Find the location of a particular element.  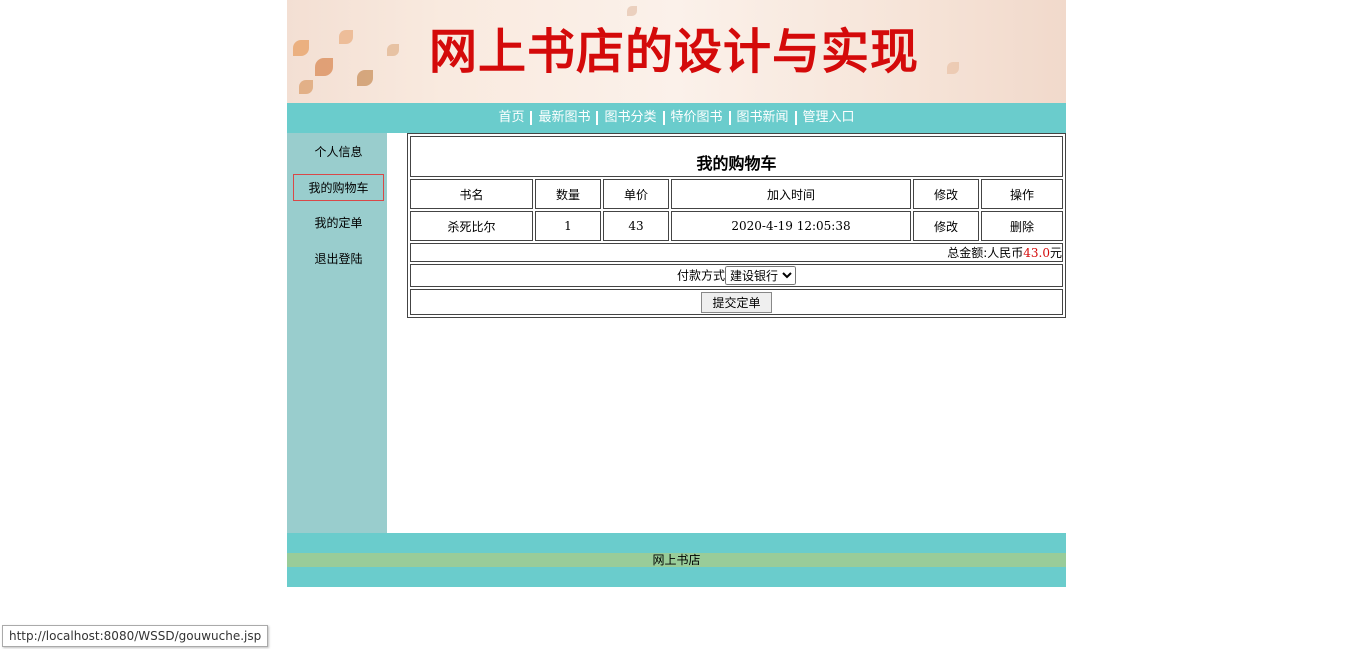

footer-text: 网上书店 is located at coordinates (676, 560).